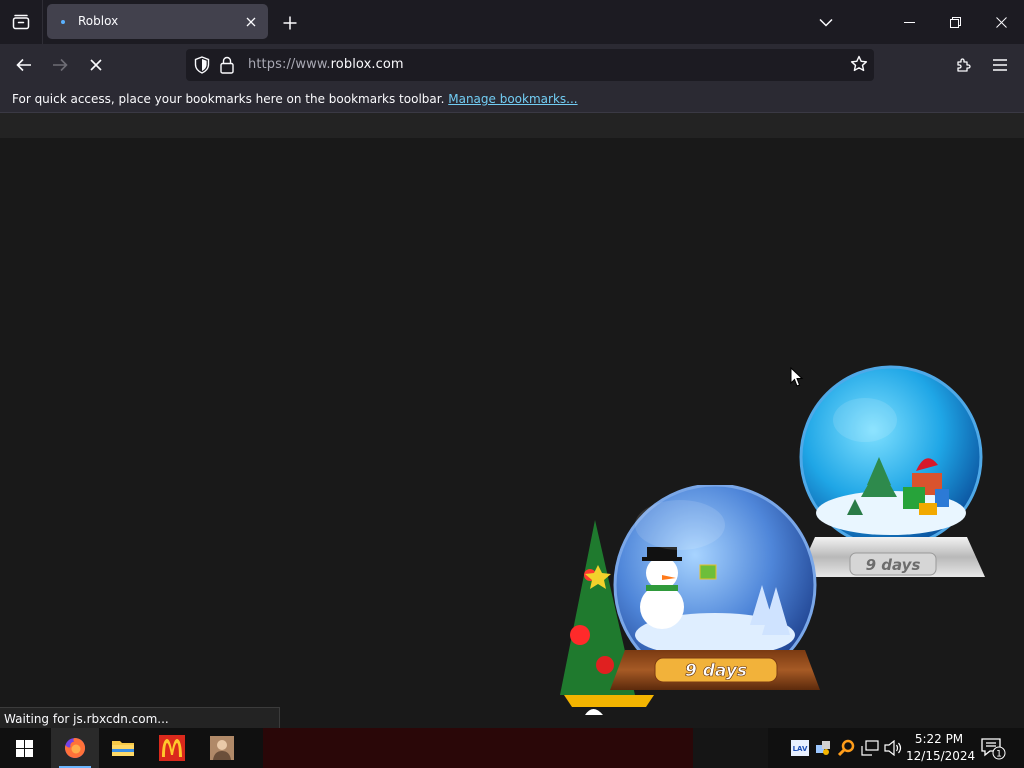  I want to click on forward-button, so click(60, 65).